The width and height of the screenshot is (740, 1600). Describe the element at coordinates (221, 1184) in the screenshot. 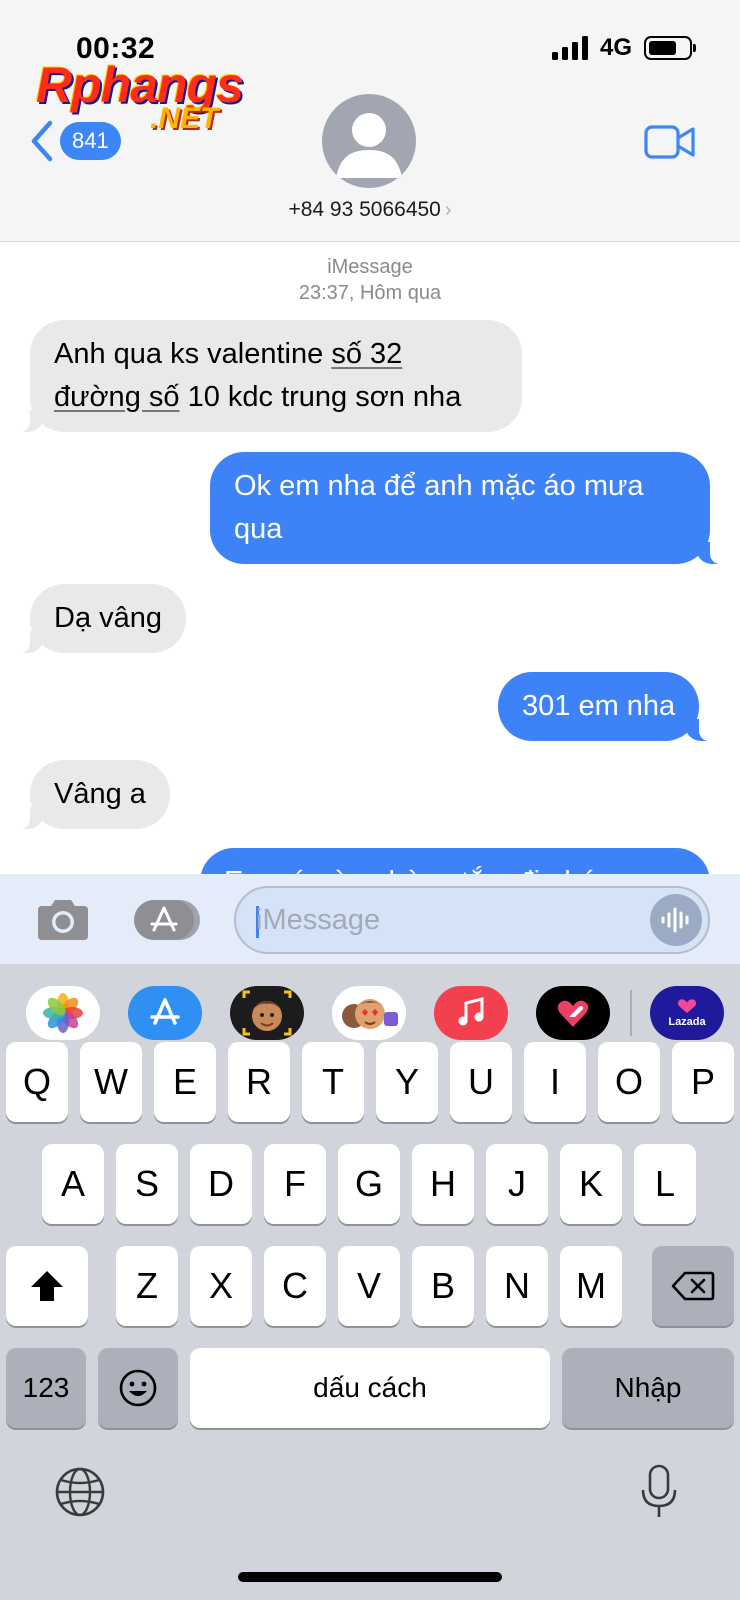

I see `key-d: D` at that location.